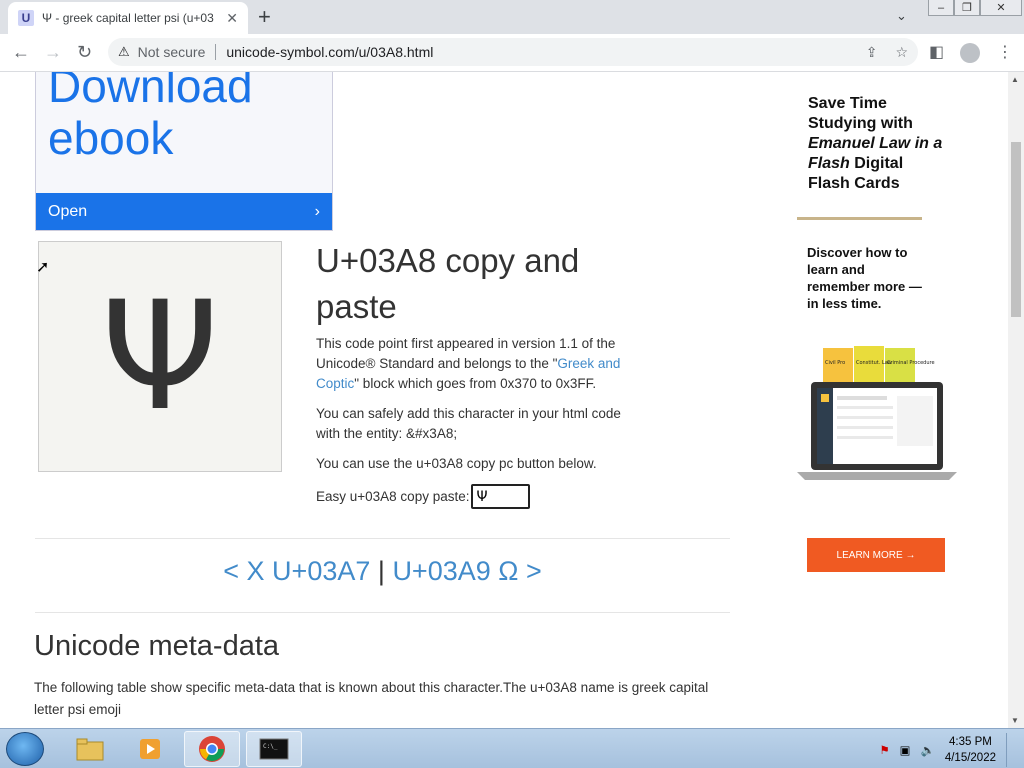 The height and width of the screenshot is (768, 1024). I want to click on tab-search-chevron-icon: ⌄, so click(901, 16).